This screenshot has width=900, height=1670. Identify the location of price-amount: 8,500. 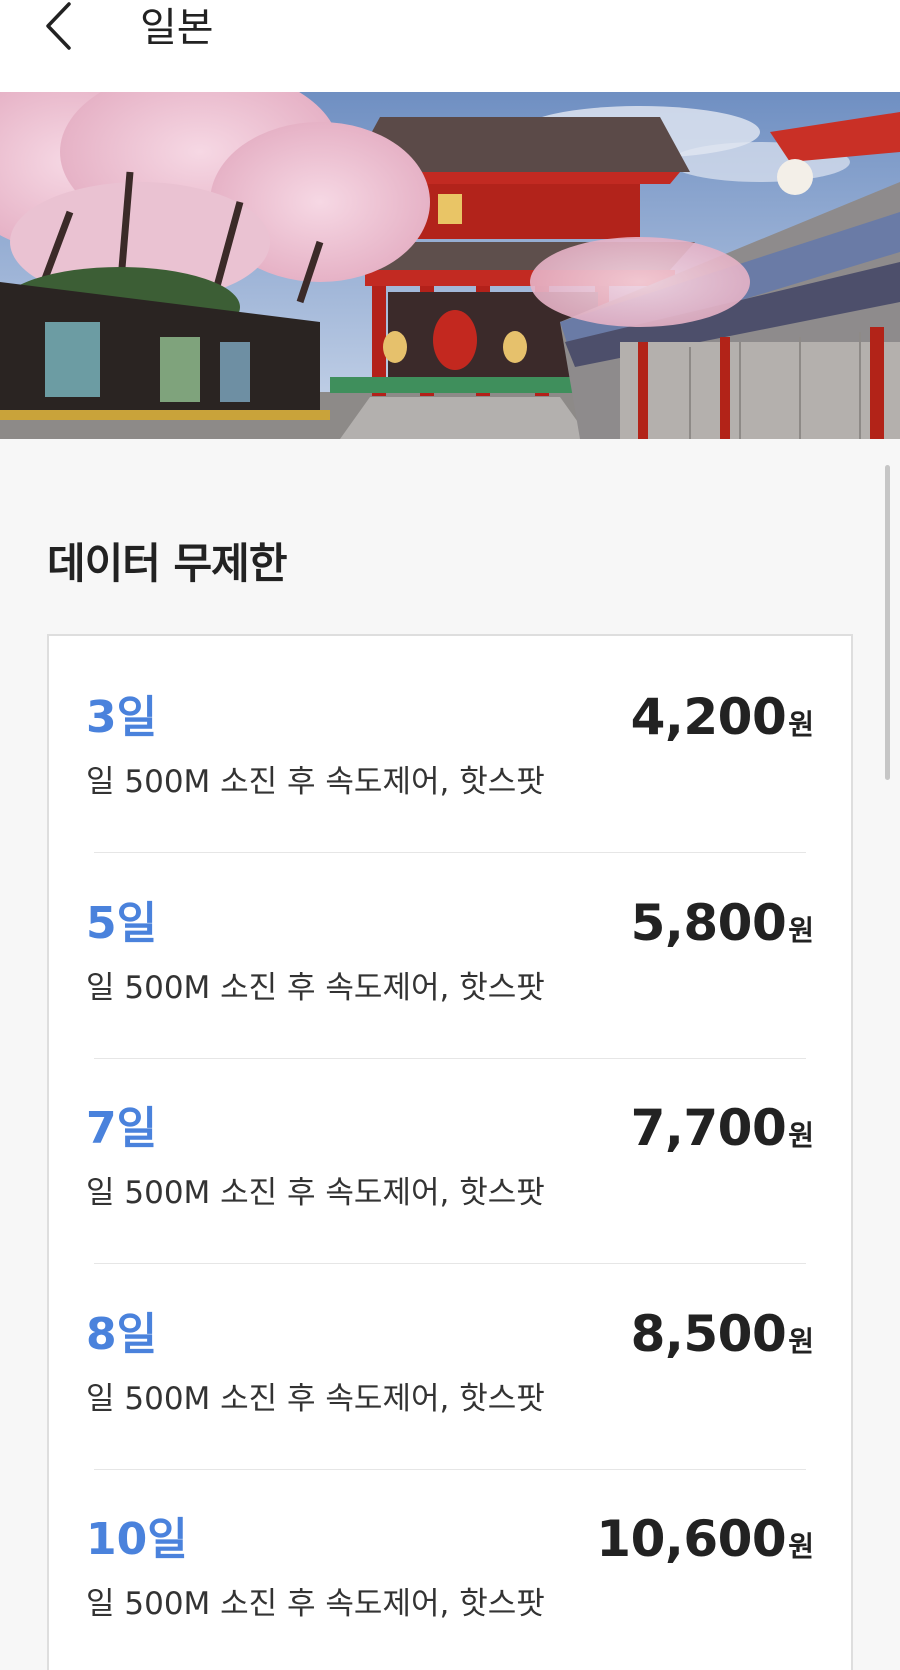
(708, 1334).